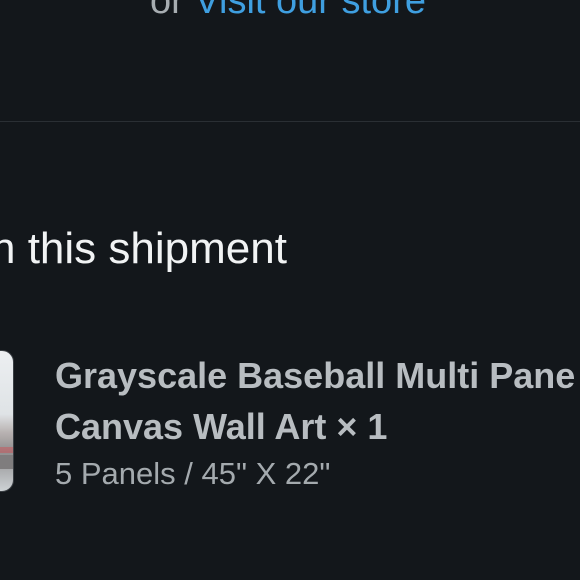  I want to click on product-title-line-2: Canvas Wall Art × 1, so click(221, 426).